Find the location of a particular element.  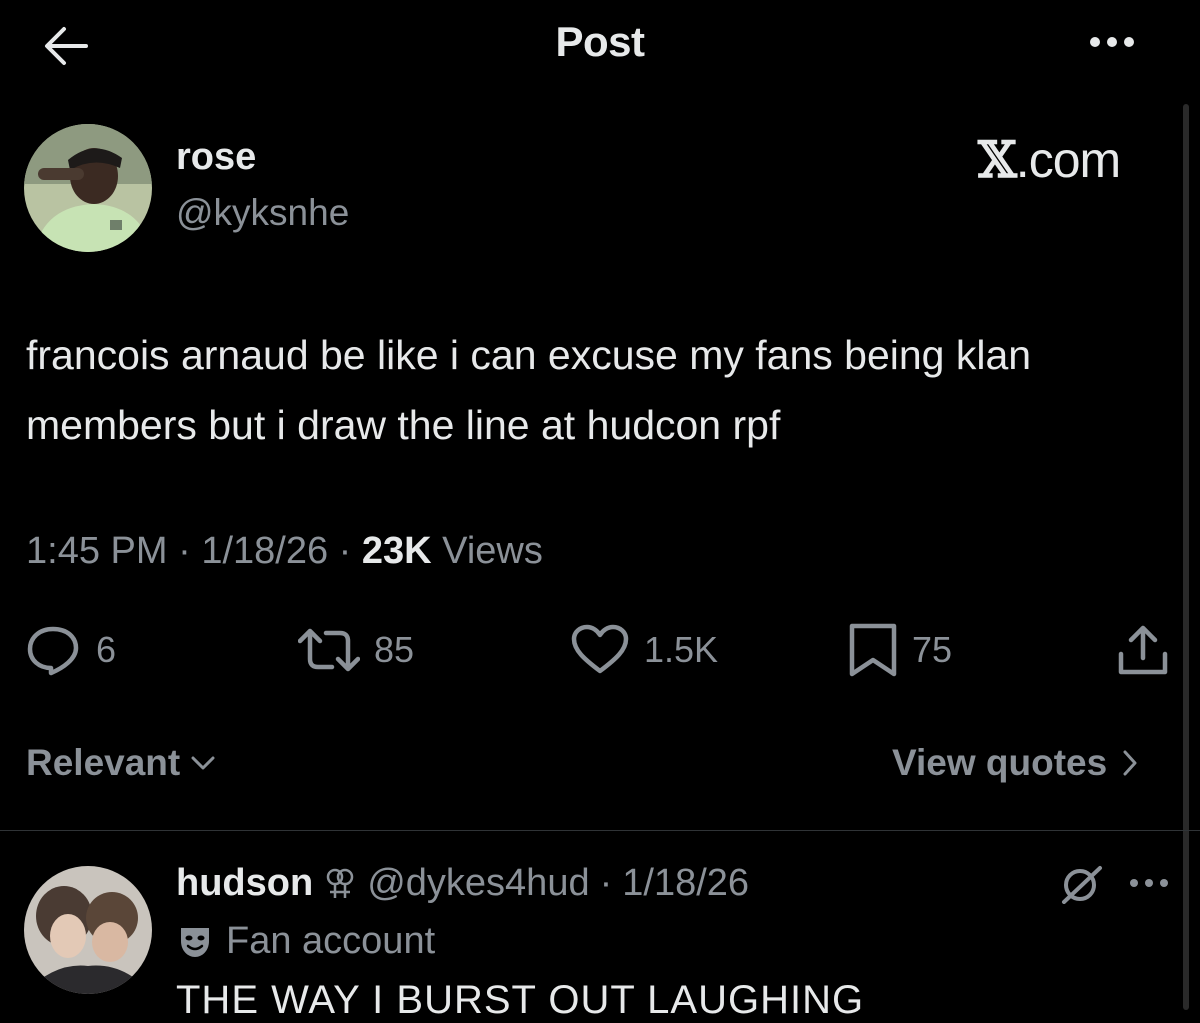

reply-count: 6 is located at coordinates (106, 649).